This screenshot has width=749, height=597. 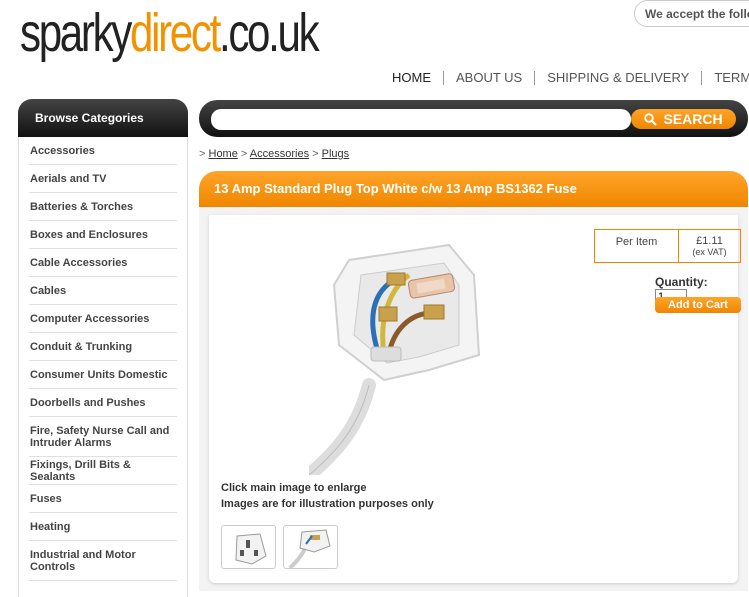 What do you see at coordinates (175, 33) in the screenshot?
I see `logo-part-direct: direct` at bounding box center [175, 33].